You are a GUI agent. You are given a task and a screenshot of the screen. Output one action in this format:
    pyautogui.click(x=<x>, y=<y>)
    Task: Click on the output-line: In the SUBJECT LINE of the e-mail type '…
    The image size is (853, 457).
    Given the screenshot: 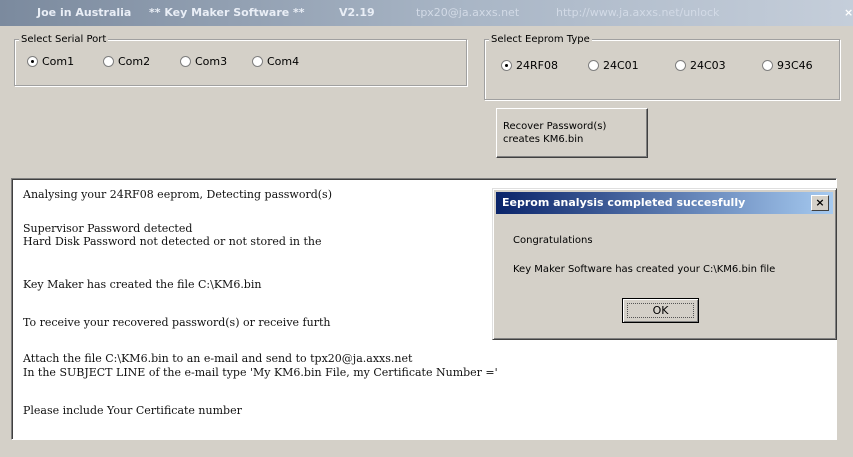 What is the action you would take?
    pyautogui.click(x=260, y=372)
    